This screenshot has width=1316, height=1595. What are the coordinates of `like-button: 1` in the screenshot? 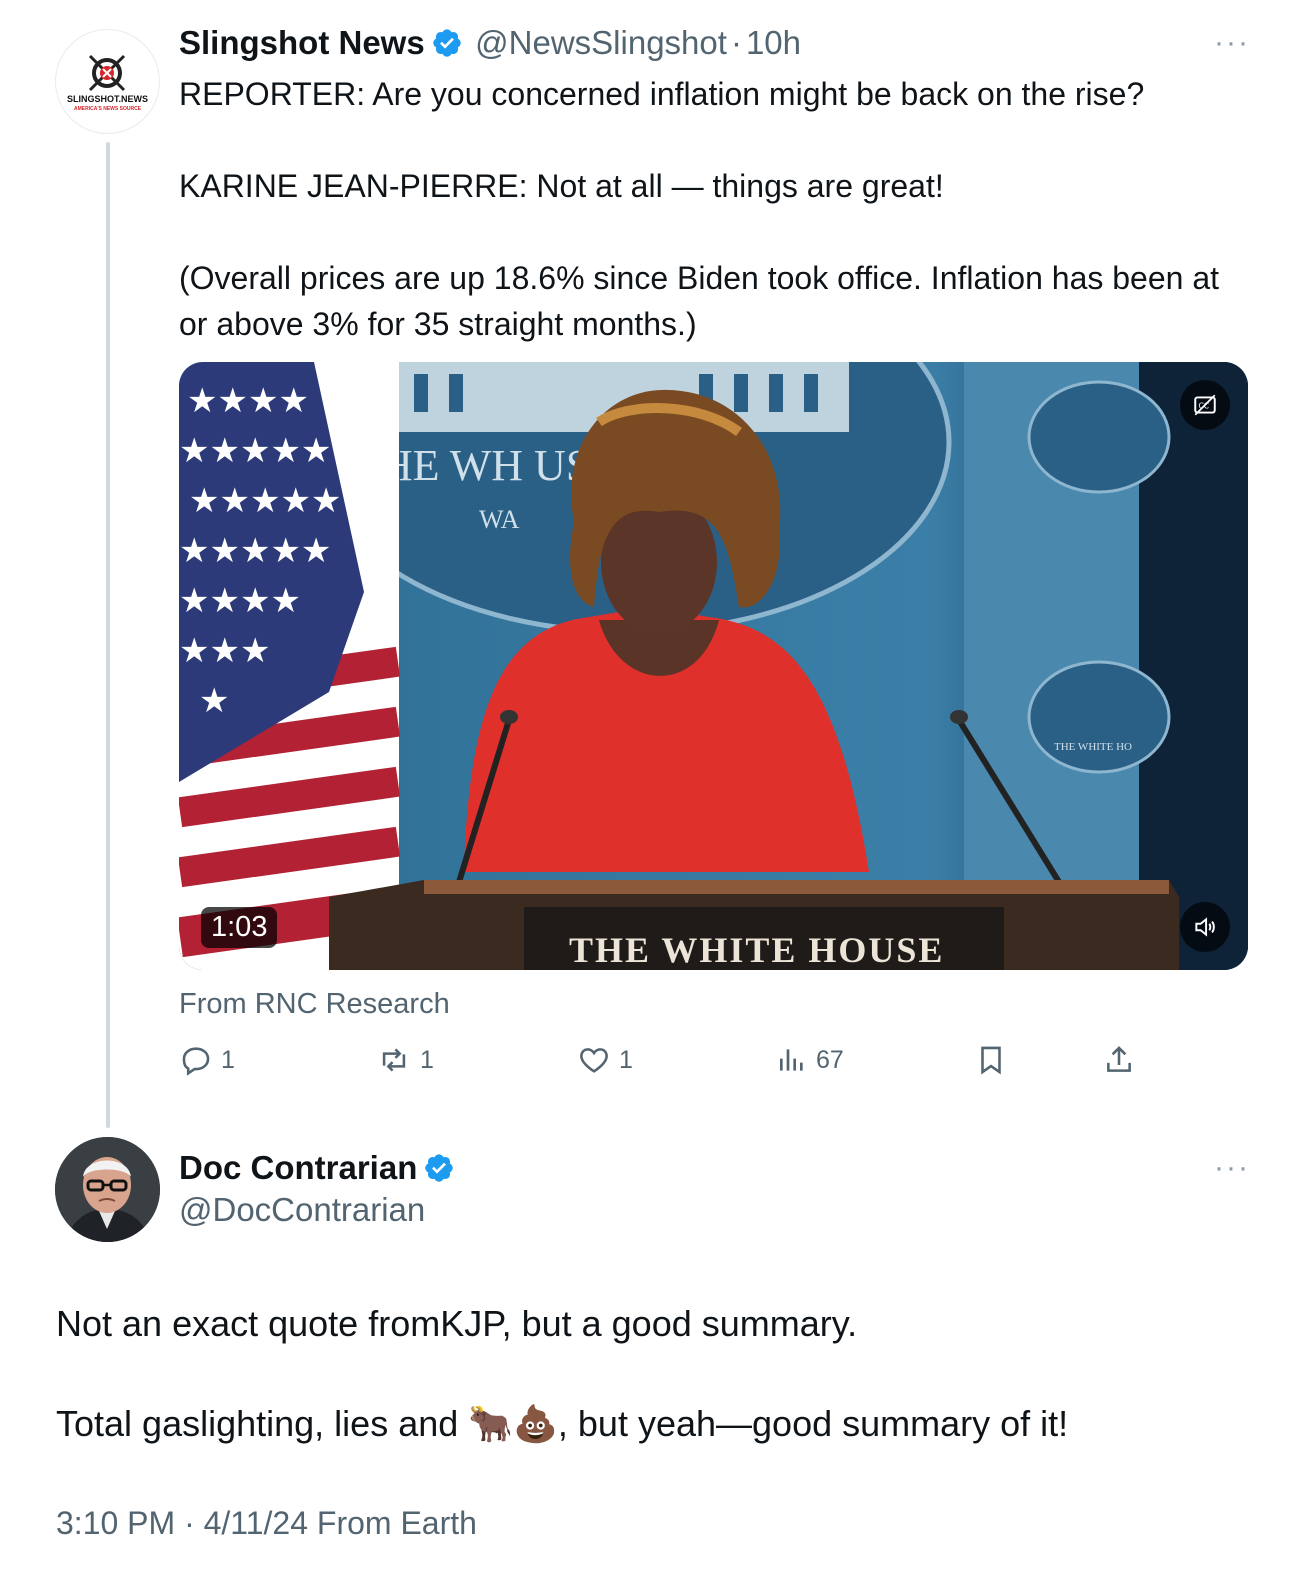 It's located at (605, 1060).